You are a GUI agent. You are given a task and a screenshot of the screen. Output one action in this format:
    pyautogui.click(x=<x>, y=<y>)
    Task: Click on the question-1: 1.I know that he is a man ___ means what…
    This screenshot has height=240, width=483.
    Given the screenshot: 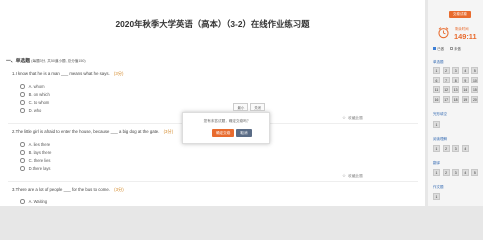 What is the action you would take?
    pyautogui.click(x=212, y=74)
    